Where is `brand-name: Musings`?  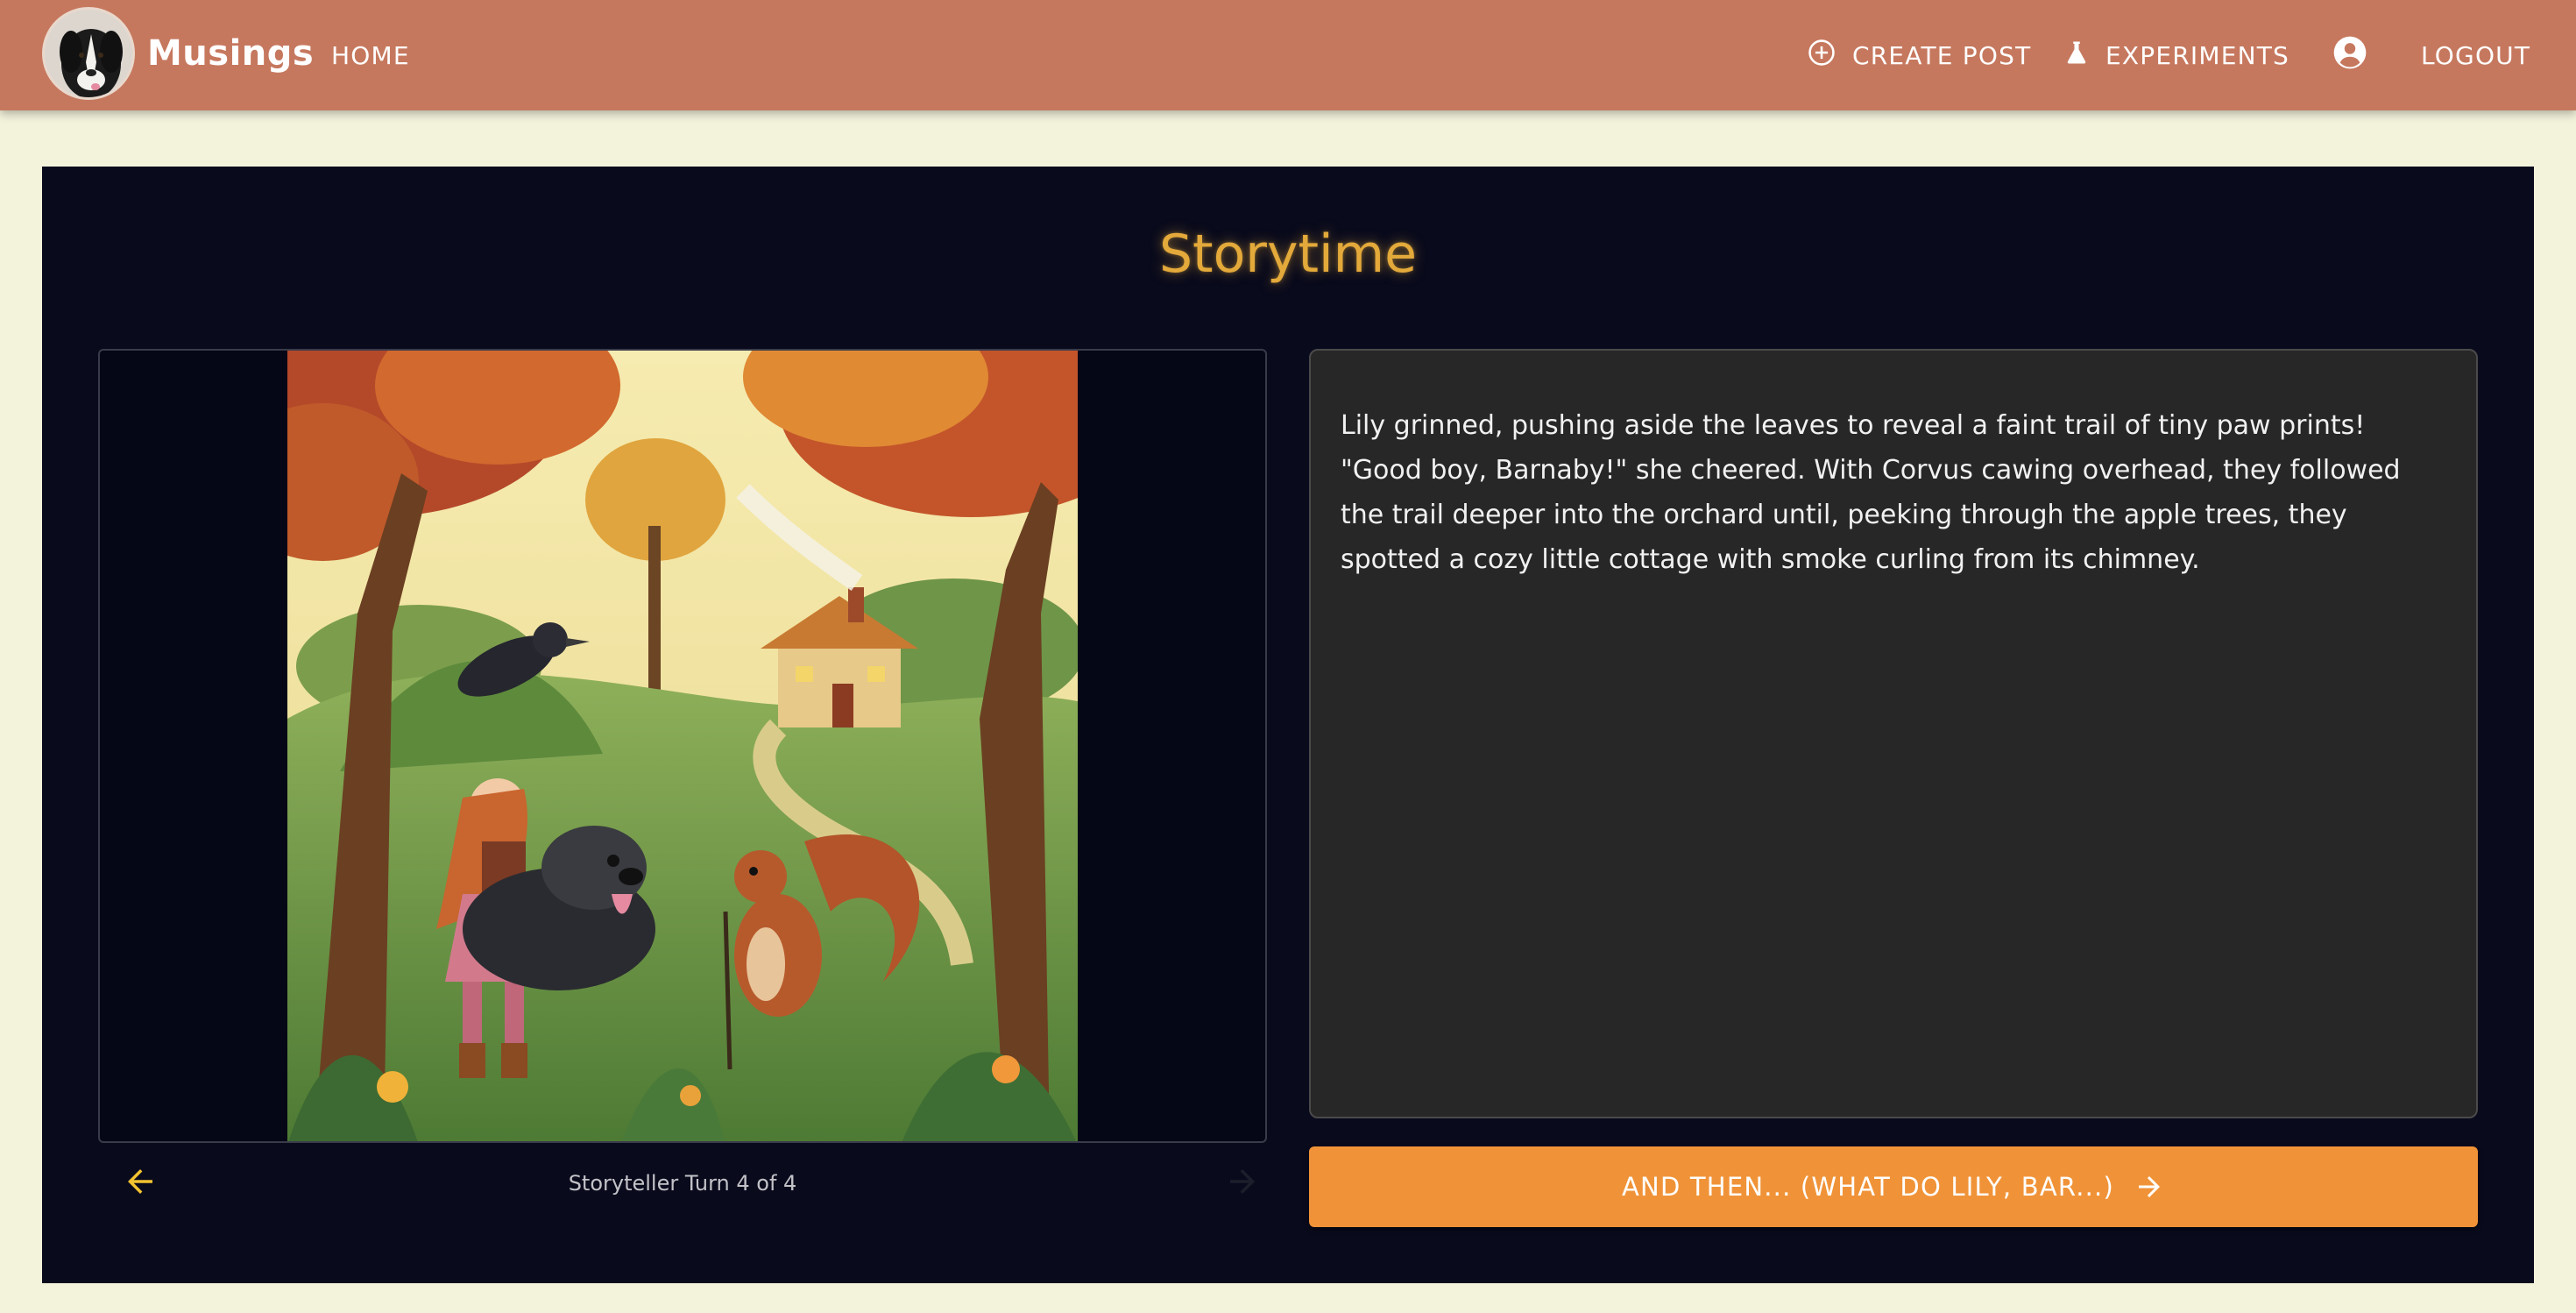
brand-name: Musings is located at coordinates (230, 53).